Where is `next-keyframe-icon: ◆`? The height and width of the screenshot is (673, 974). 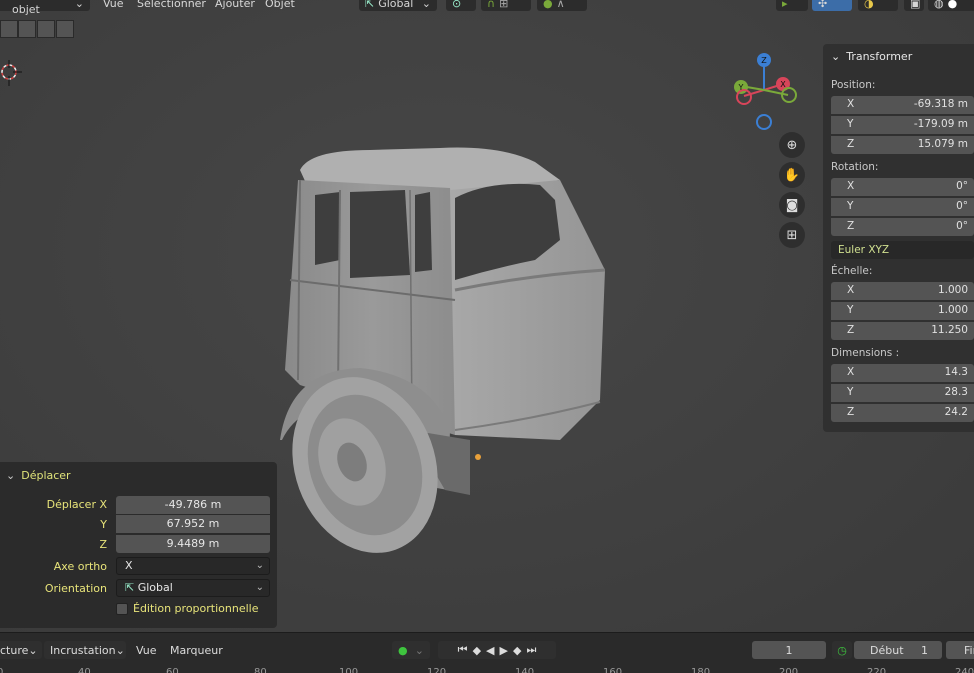
next-keyframe-icon: ◆ is located at coordinates (517, 650).